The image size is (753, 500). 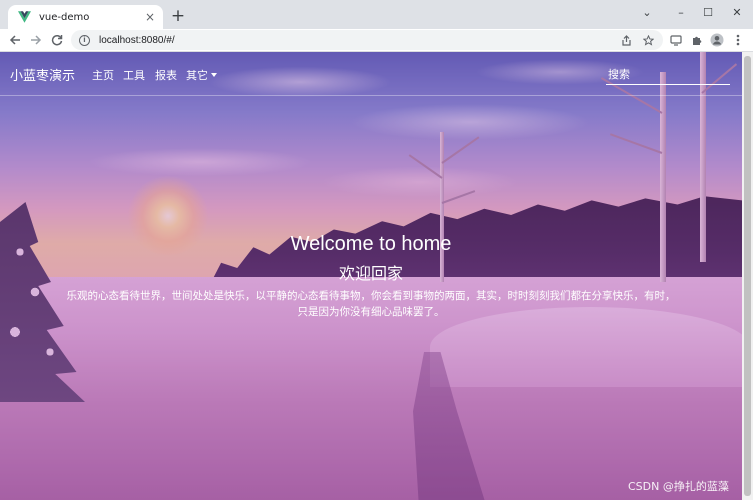 What do you see at coordinates (24, 17) in the screenshot?
I see `vue-logo-icon` at bounding box center [24, 17].